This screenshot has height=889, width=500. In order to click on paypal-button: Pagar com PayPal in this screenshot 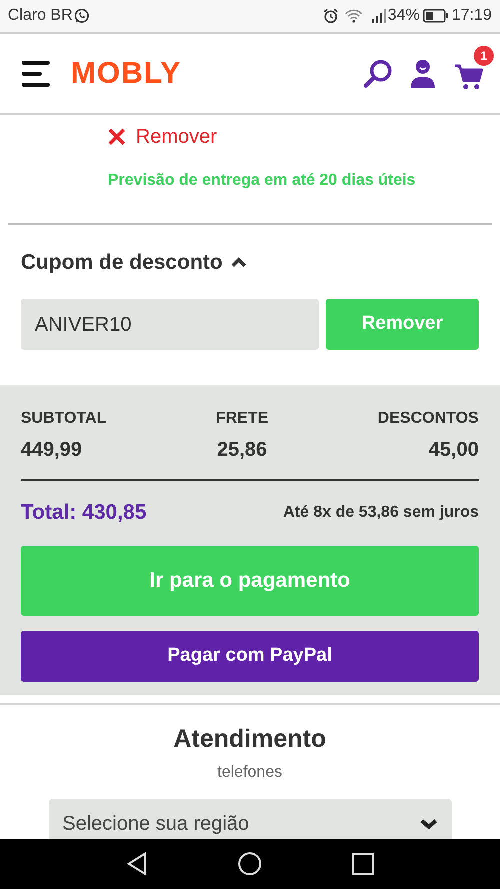, I will do `click(250, 656)`.